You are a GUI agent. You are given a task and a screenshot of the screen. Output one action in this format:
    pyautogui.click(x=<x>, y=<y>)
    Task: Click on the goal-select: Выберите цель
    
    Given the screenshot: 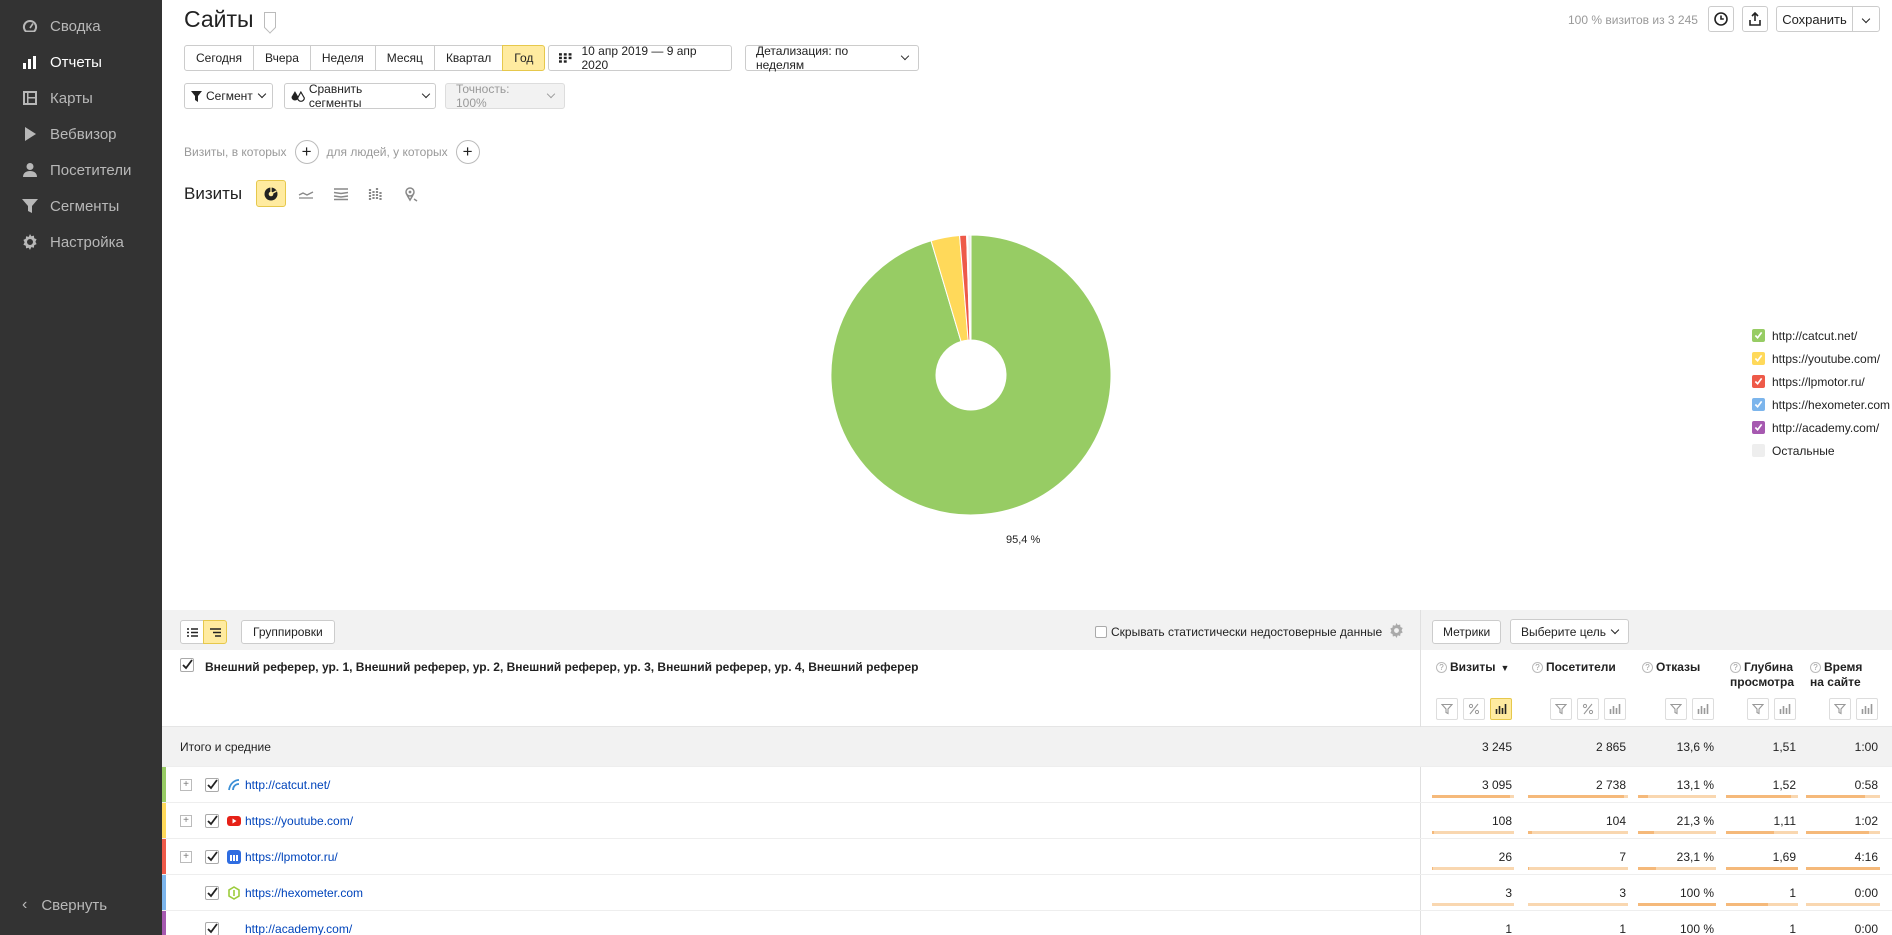 What is the action you would take?
    pyautogui.click(x=1570, y=631)
    